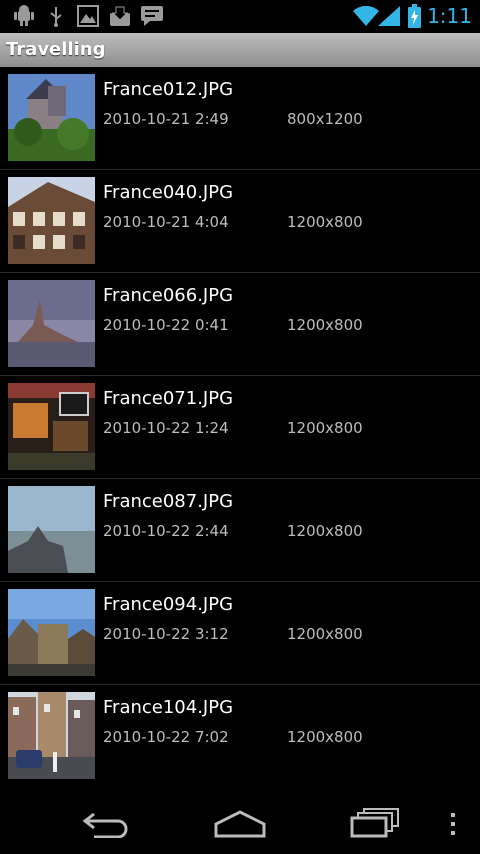 This screenshot has height=854, width=480. I want to click on list-item: France040.JPG 2010-10-21 4:04 1200x800, so click(240, 221).